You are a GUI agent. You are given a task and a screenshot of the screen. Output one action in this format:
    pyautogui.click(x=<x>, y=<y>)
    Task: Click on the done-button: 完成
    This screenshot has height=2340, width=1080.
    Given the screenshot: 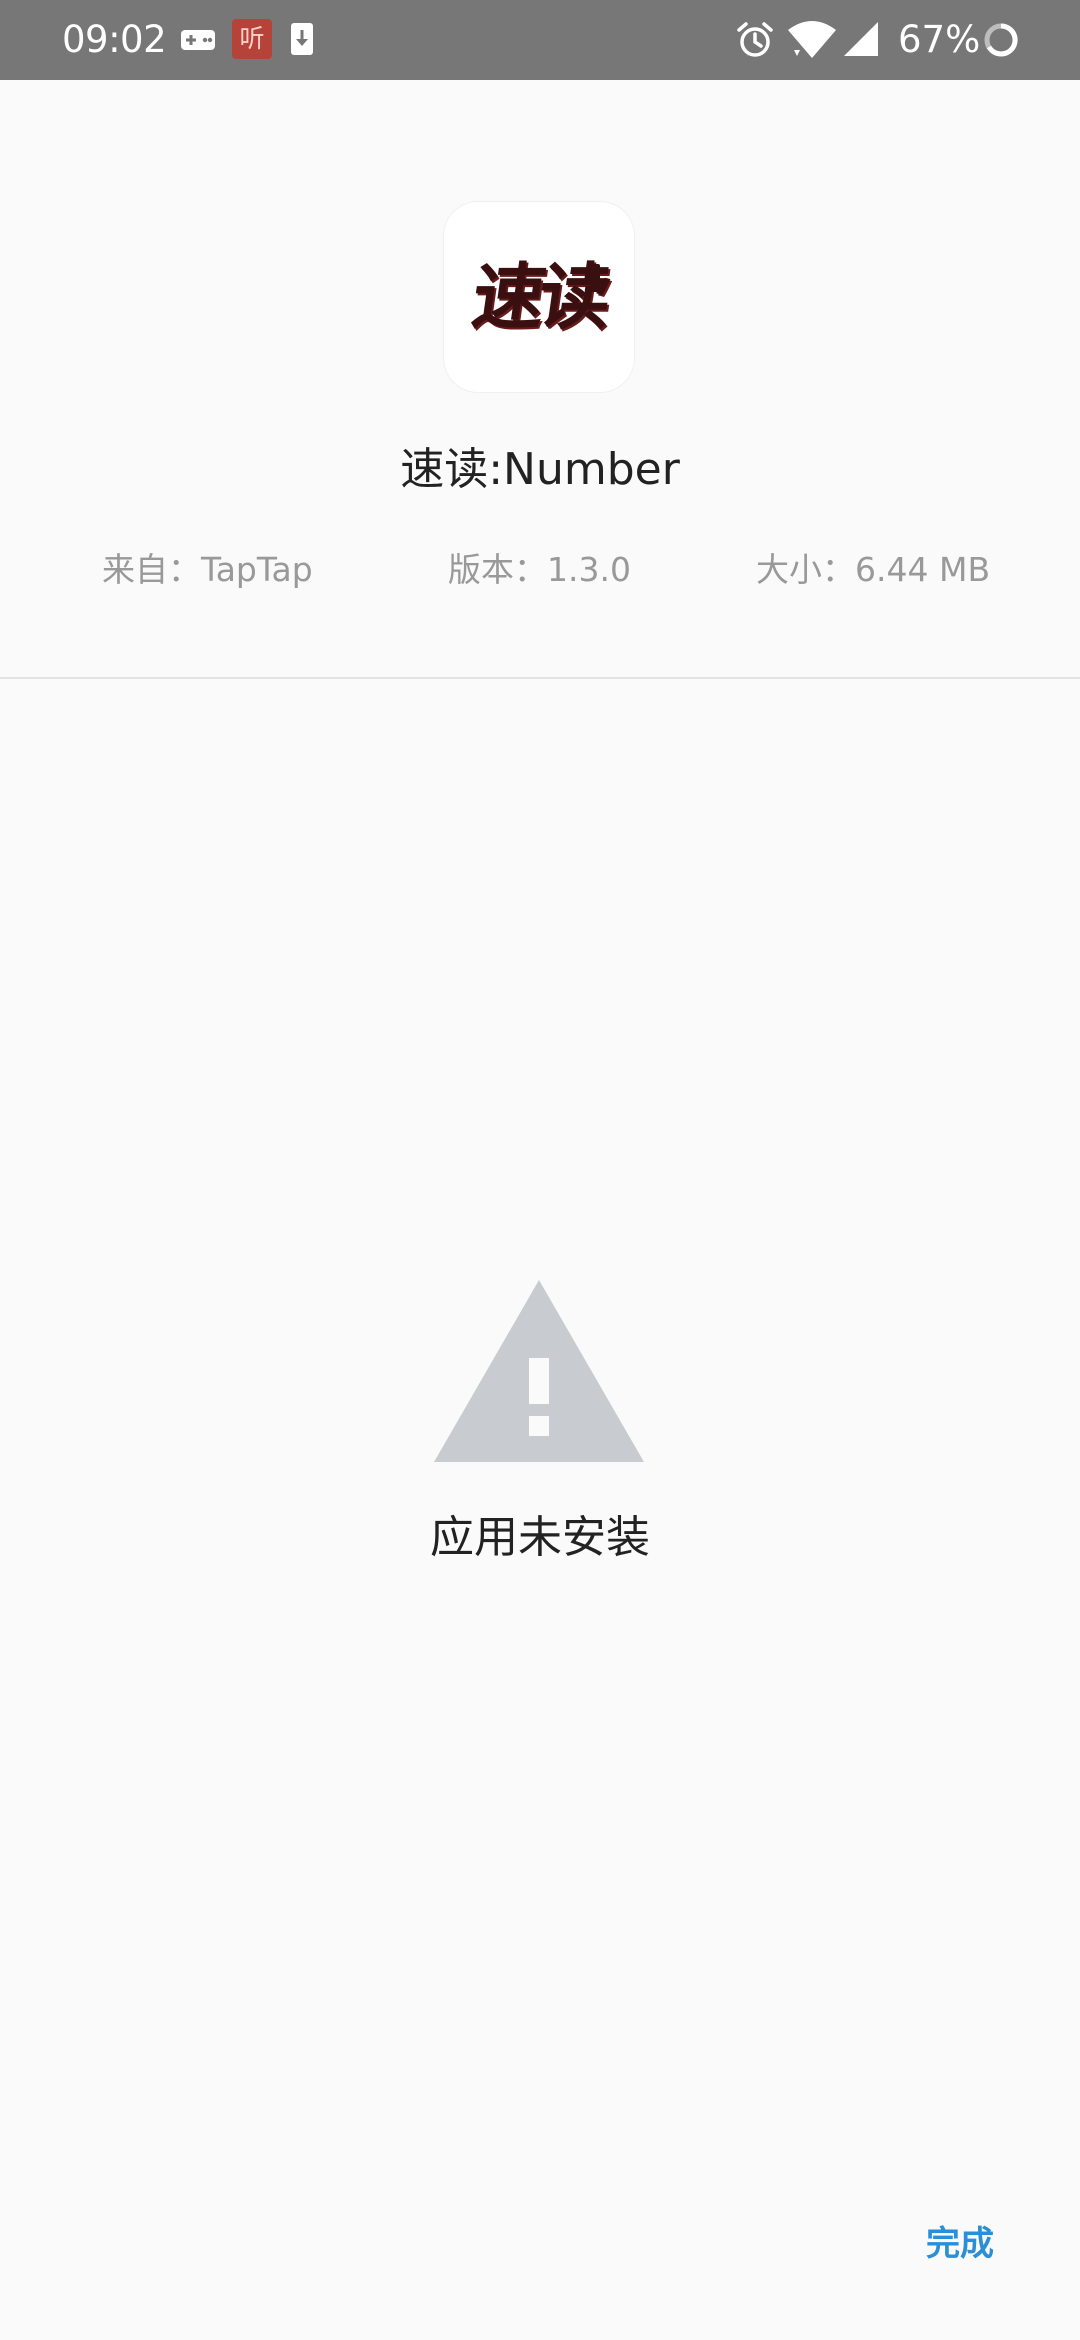 What is the action you would take?
    pyautogui.click(x=960, y=2244)
    